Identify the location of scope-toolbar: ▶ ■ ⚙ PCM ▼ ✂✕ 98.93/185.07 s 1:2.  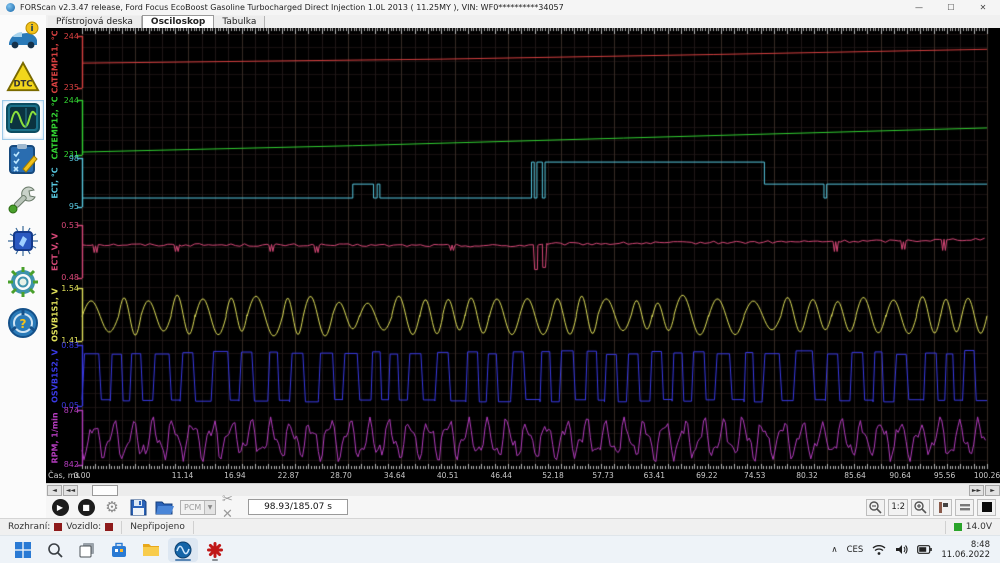
(523, 507).